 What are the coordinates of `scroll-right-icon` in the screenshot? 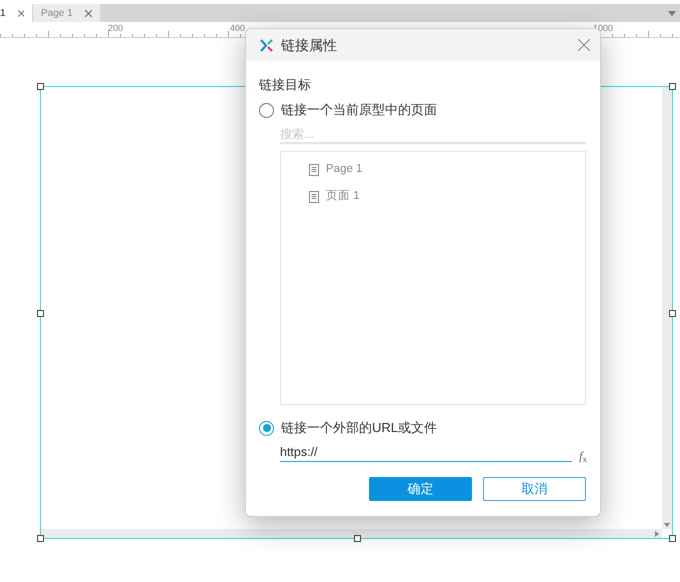 It's located at (657, 533).